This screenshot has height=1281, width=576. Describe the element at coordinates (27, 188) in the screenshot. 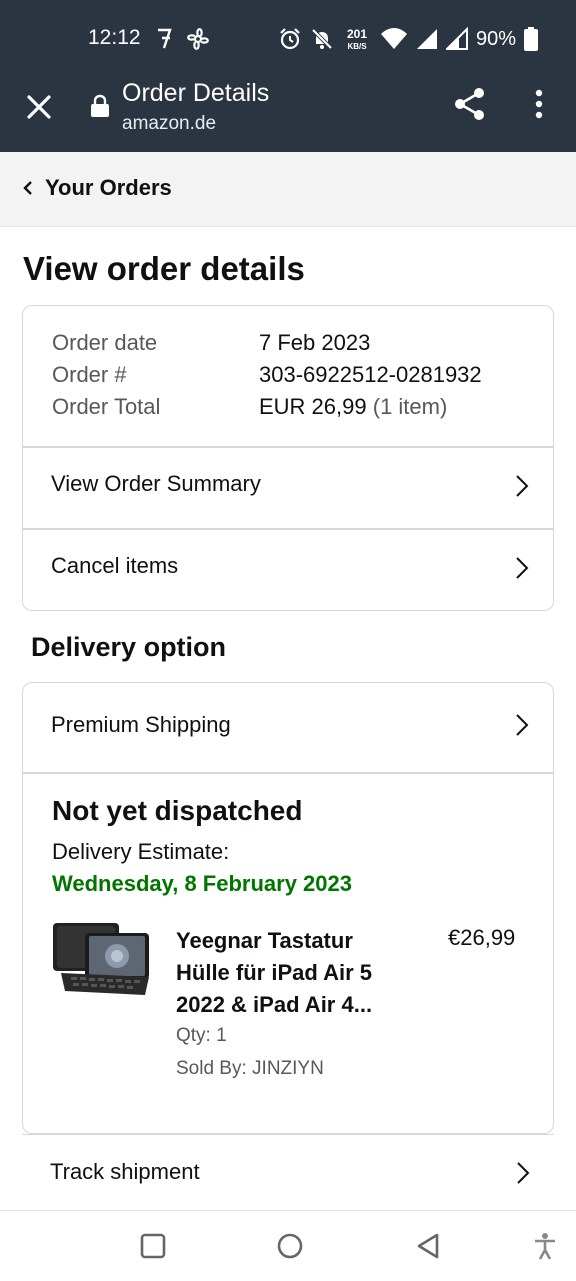

I see `chevron-left-icon` at that location.